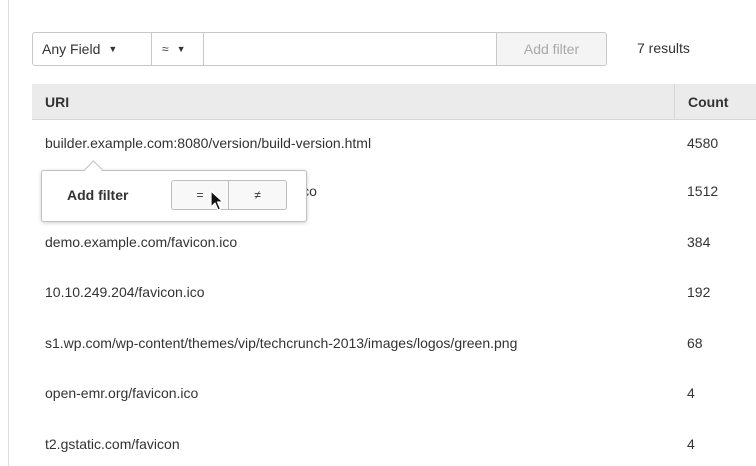  Describe the element at coordinates (353, 292) in the screenshot. I see `uri-cell: 10.10.249.204/favicon.ico` at that location.